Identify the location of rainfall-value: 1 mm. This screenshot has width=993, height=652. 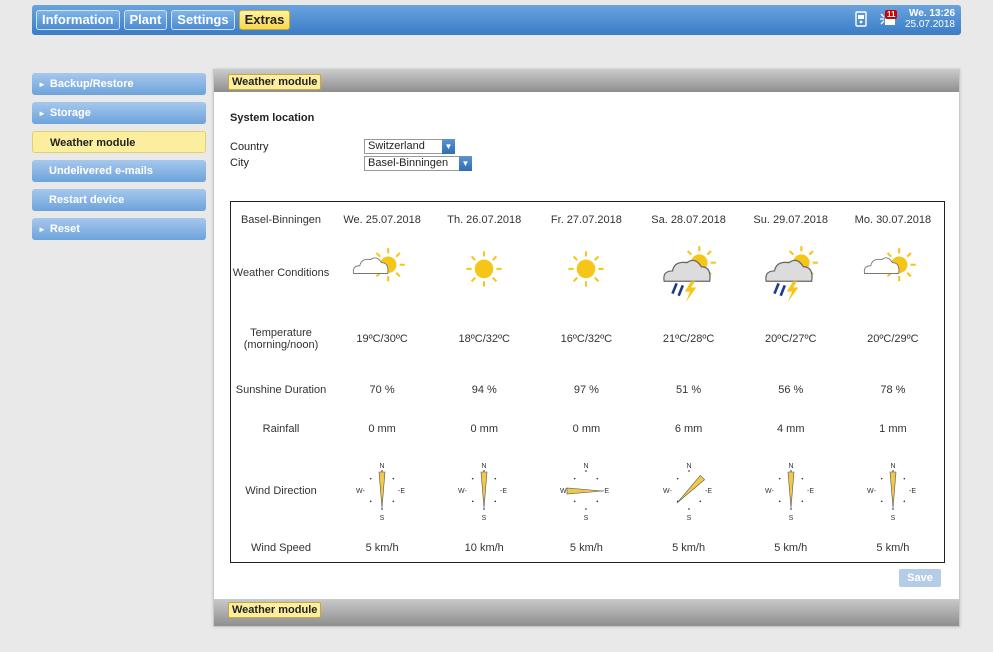
(893, 429).